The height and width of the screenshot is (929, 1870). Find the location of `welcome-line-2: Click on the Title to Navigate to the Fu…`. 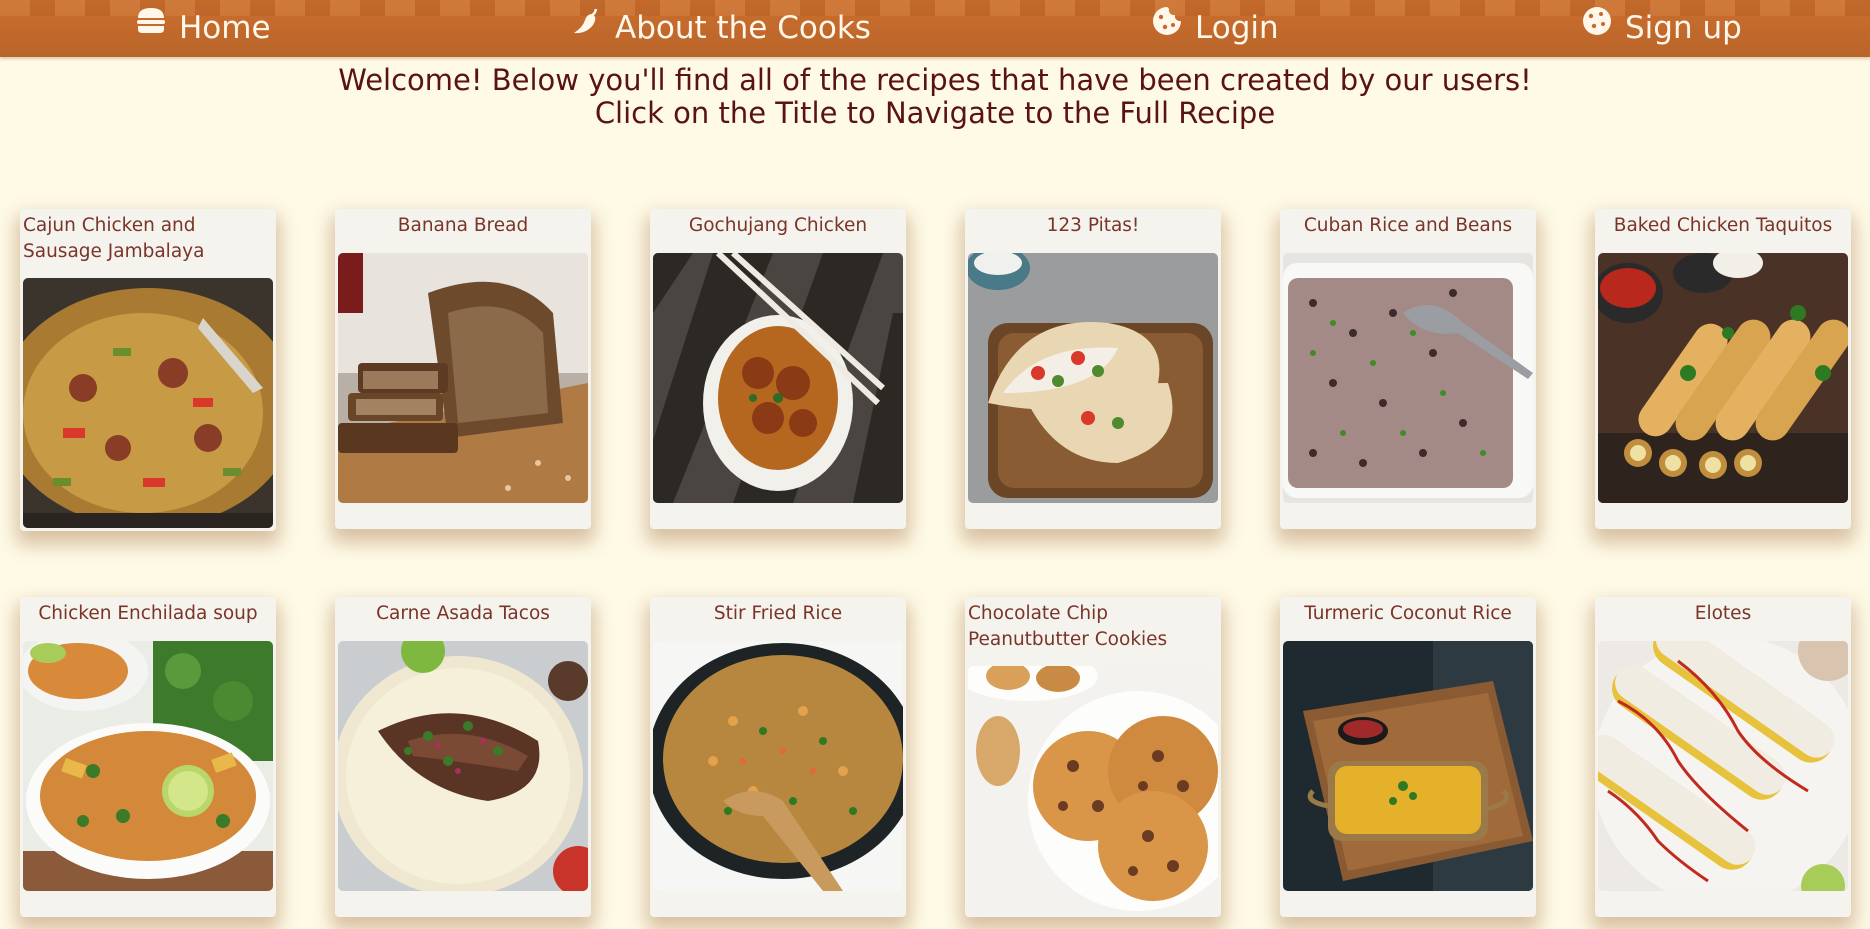

welcome-line-2: Click on the Title to Navigate to the Fu… is located at coordinates (935, 113).